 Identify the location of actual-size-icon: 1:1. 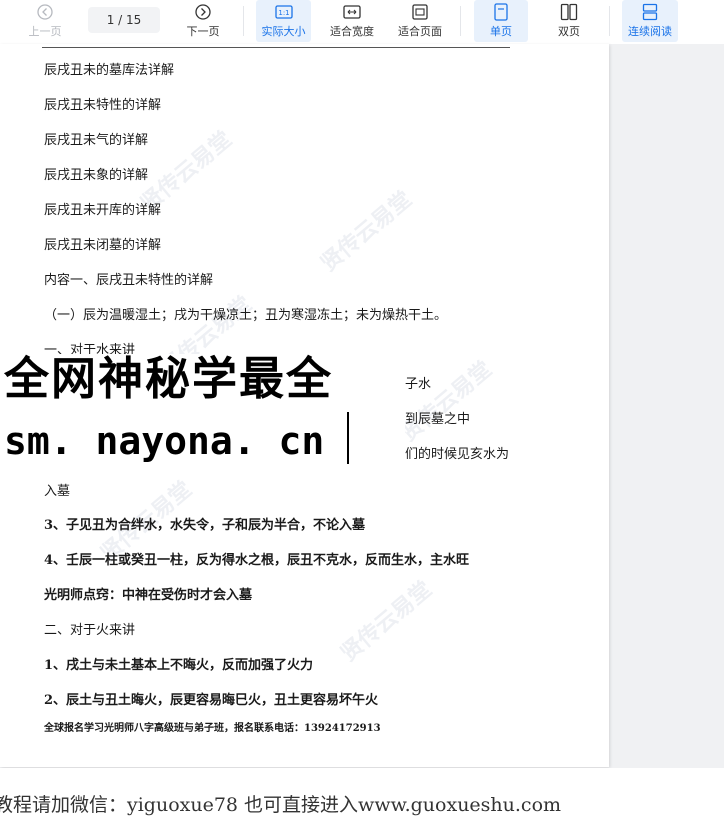
(283, 12).